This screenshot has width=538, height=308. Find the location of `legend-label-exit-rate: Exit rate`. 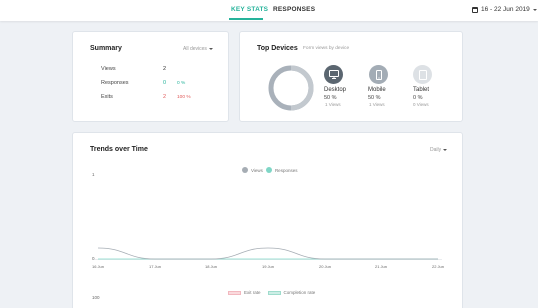

legend-label-exit-rate: Exit rate is located at coordinates (252, 292).